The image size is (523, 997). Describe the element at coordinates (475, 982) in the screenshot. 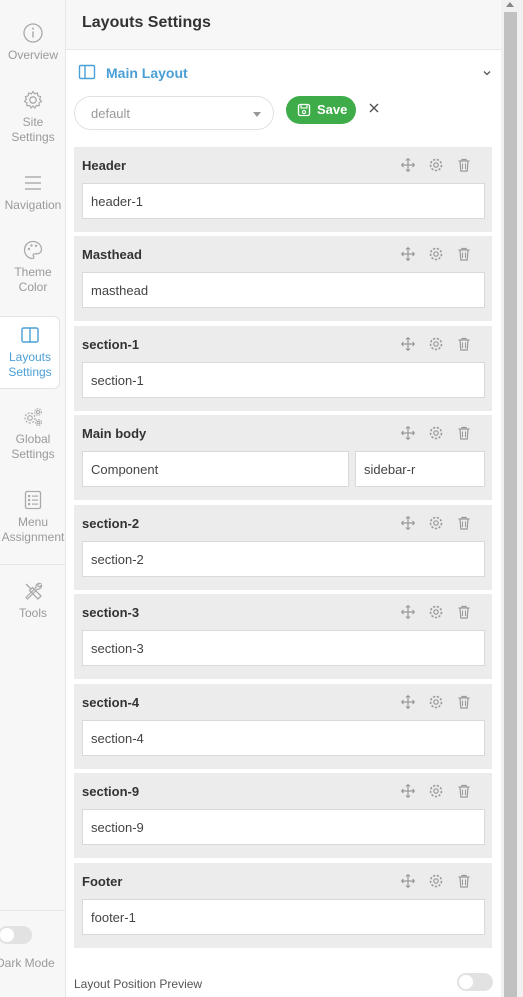

I see `layout-preview-toggle` at that location.